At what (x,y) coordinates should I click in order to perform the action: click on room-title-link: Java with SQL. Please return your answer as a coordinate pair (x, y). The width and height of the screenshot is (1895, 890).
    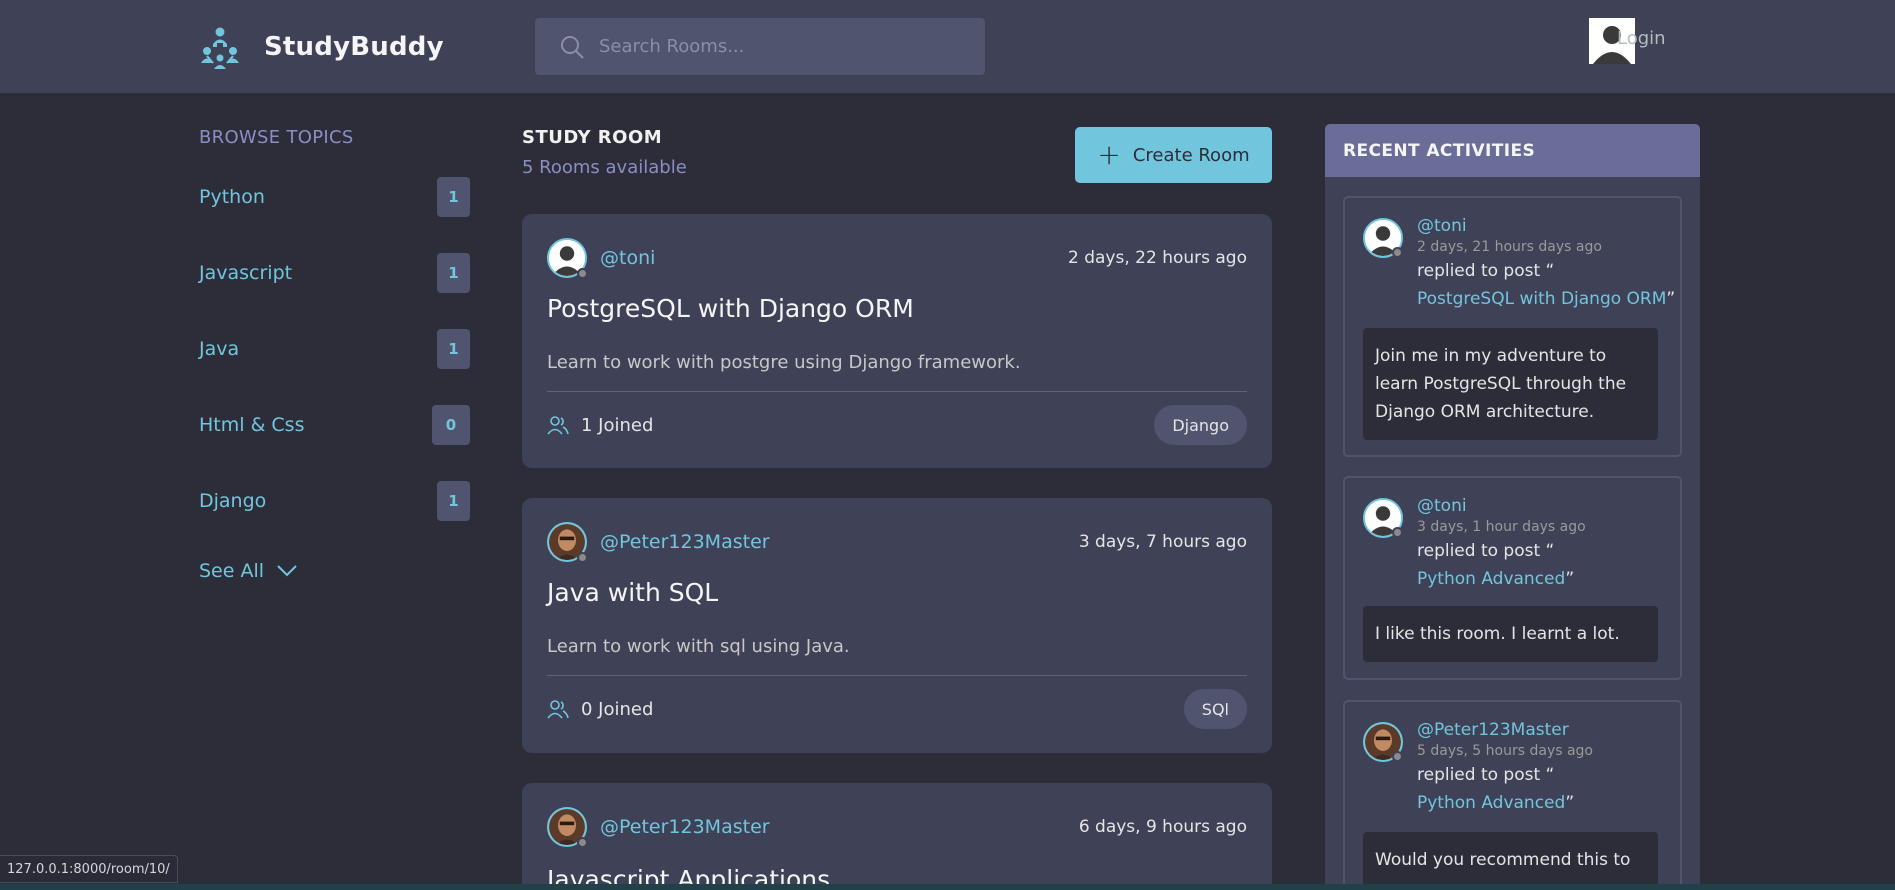
    Looking at the image, I should click on (632, 592).